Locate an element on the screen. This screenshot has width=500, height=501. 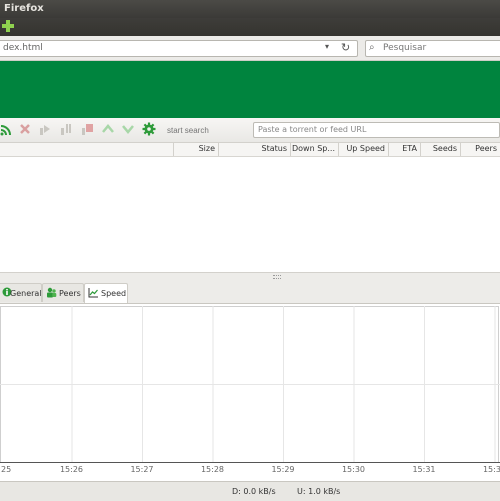
window-title-bar: Firefox is located at coordinates (250, 9).